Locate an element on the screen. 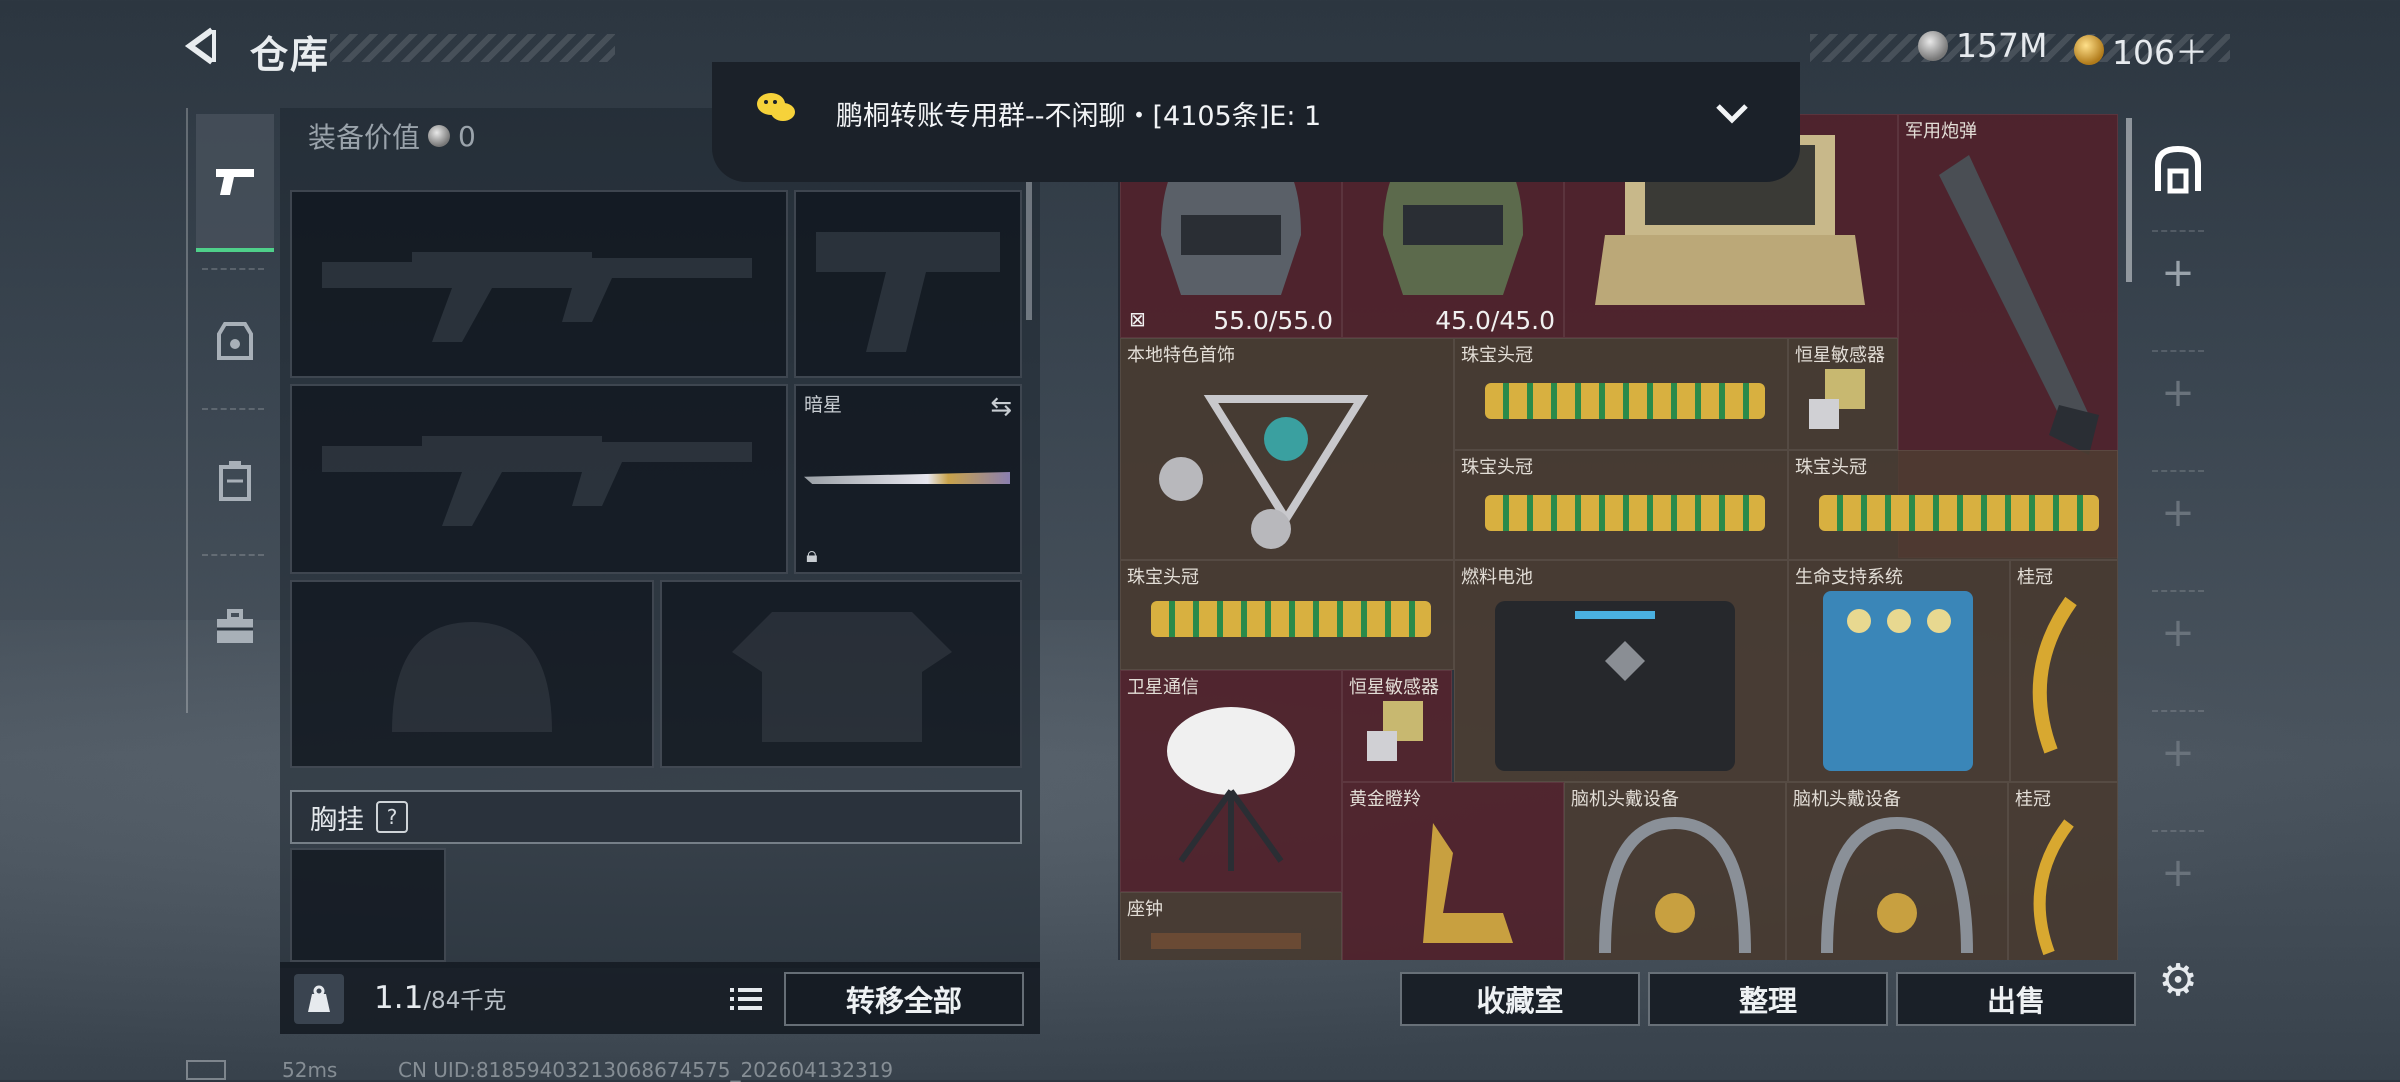 The image size is (2400, 1082). currency-gold-value: 106＋ is located at coordinates (2160, 52).